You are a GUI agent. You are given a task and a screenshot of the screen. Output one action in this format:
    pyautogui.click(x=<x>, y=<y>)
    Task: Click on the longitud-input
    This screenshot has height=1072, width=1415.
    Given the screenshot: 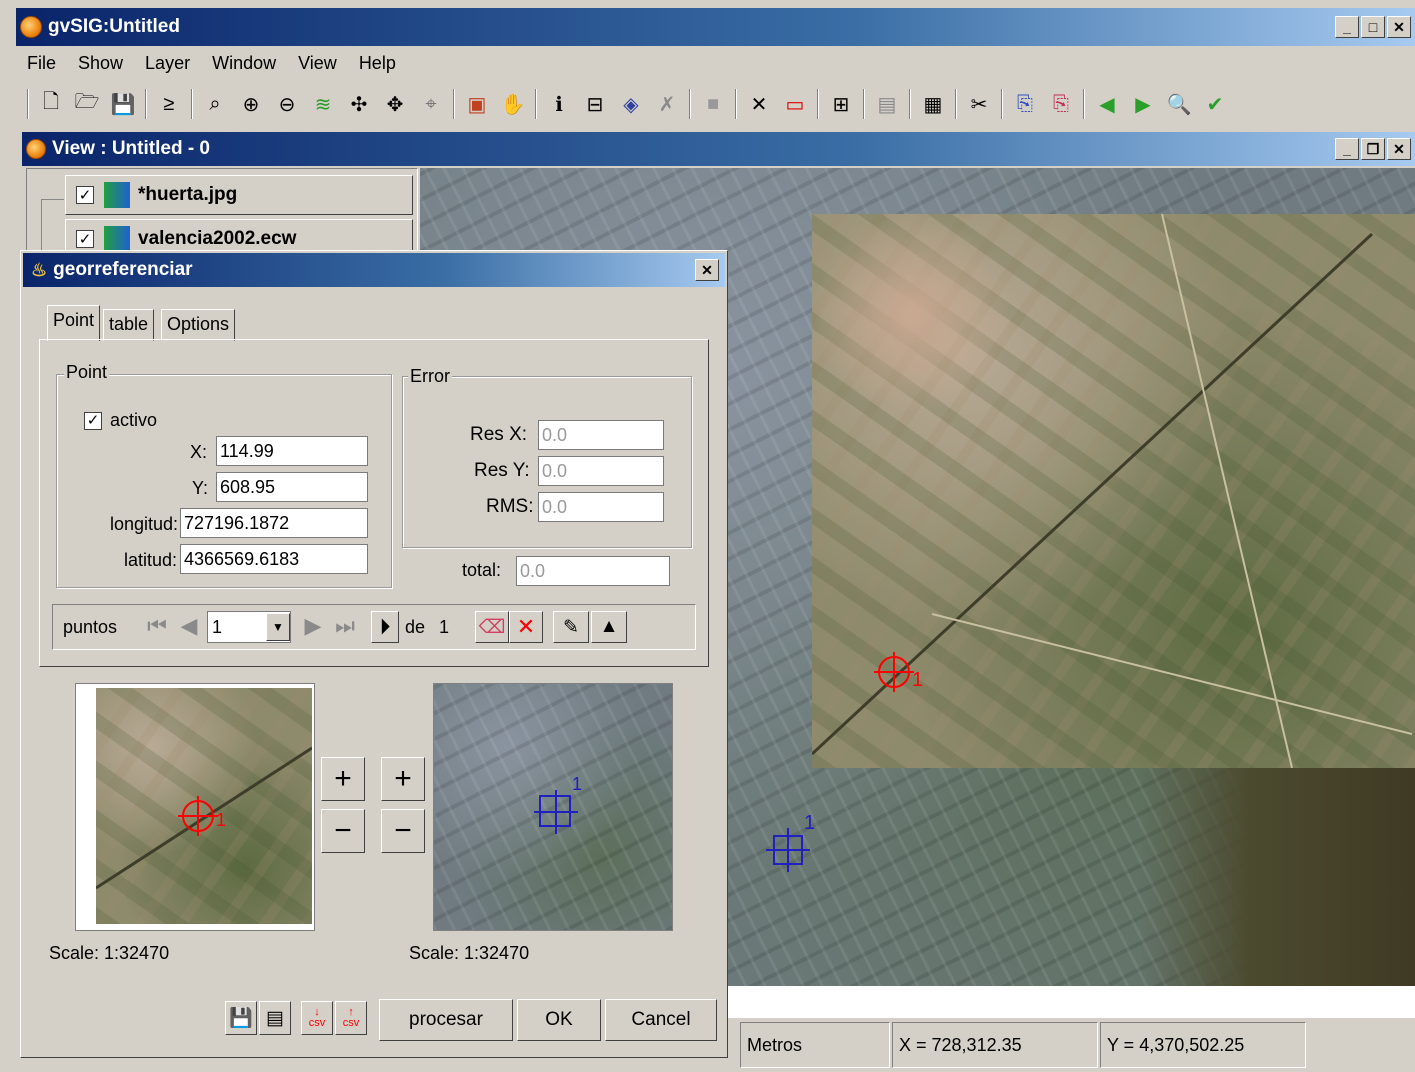 What is the action you would take?
    pyautogui.click(x=274, y=523)
    